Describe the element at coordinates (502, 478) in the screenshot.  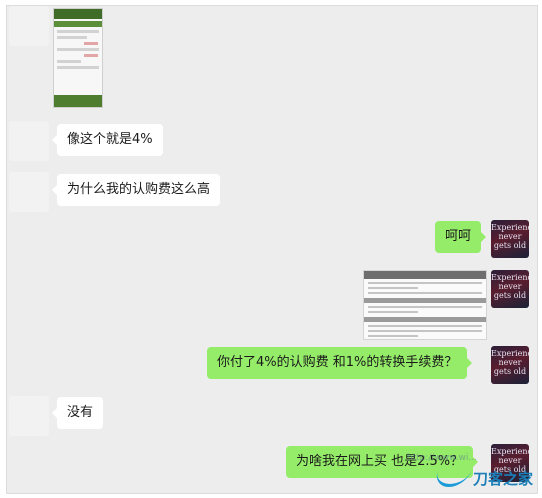
I see `watermark-site-name: 刀客之家` at that location.